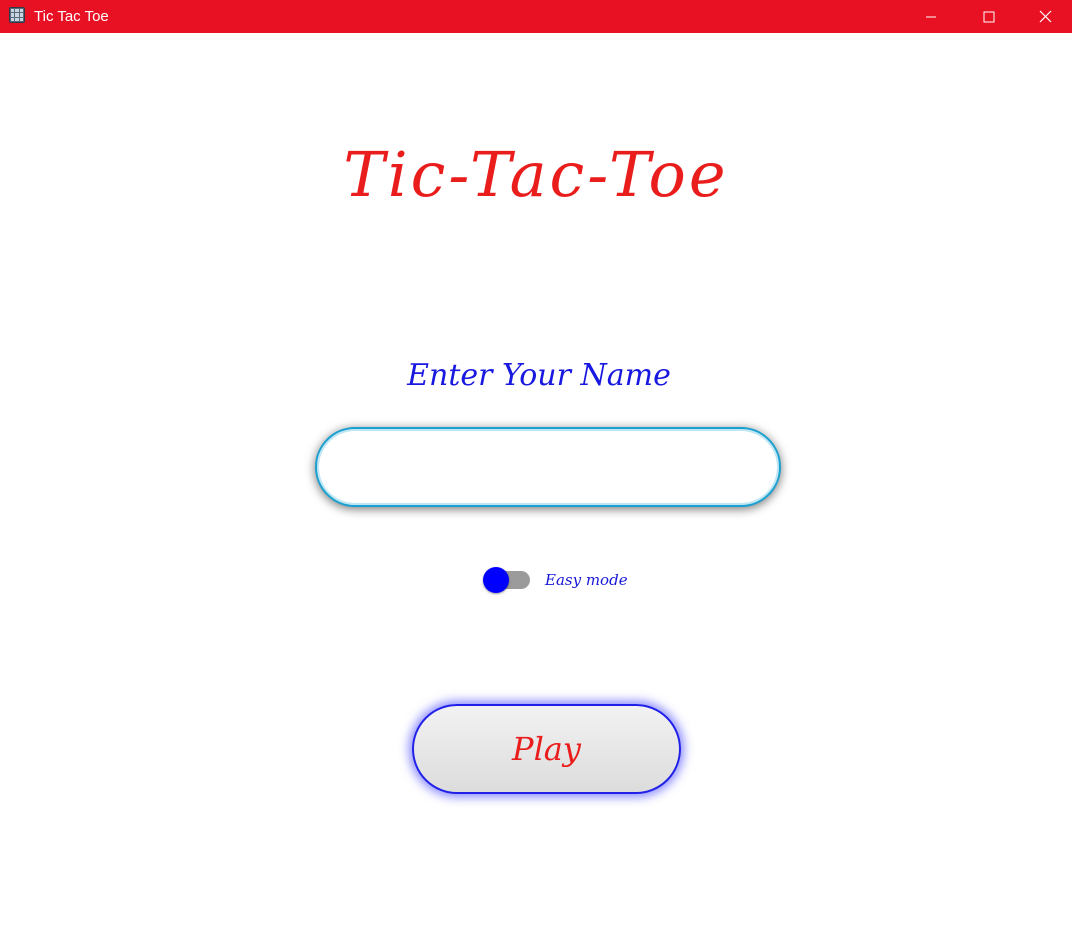 Image resolution: width=1072 pixels, height=938 pixels. I want to click on name-input, so click(548, 467).